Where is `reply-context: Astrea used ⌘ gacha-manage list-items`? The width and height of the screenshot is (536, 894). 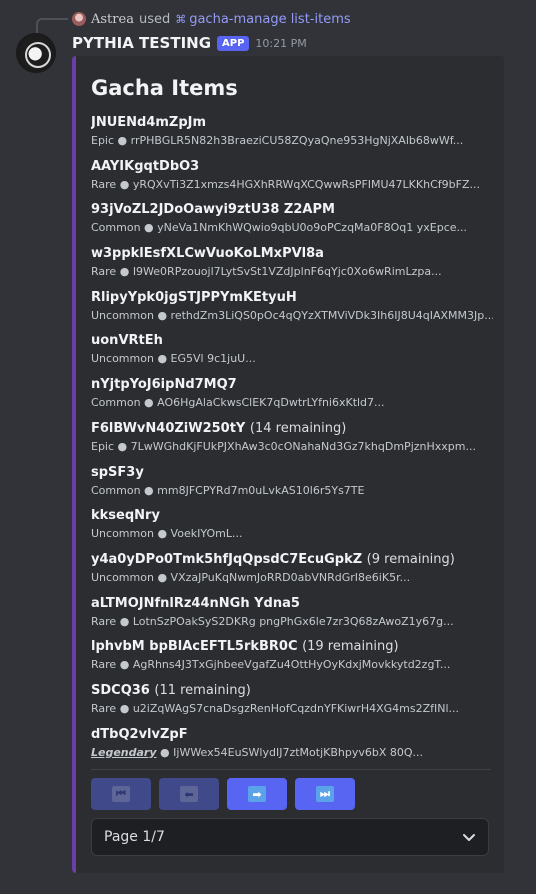 reply-context: Astrea used ⌘ gacha-manage list-items is located at coordinates (211, 19).